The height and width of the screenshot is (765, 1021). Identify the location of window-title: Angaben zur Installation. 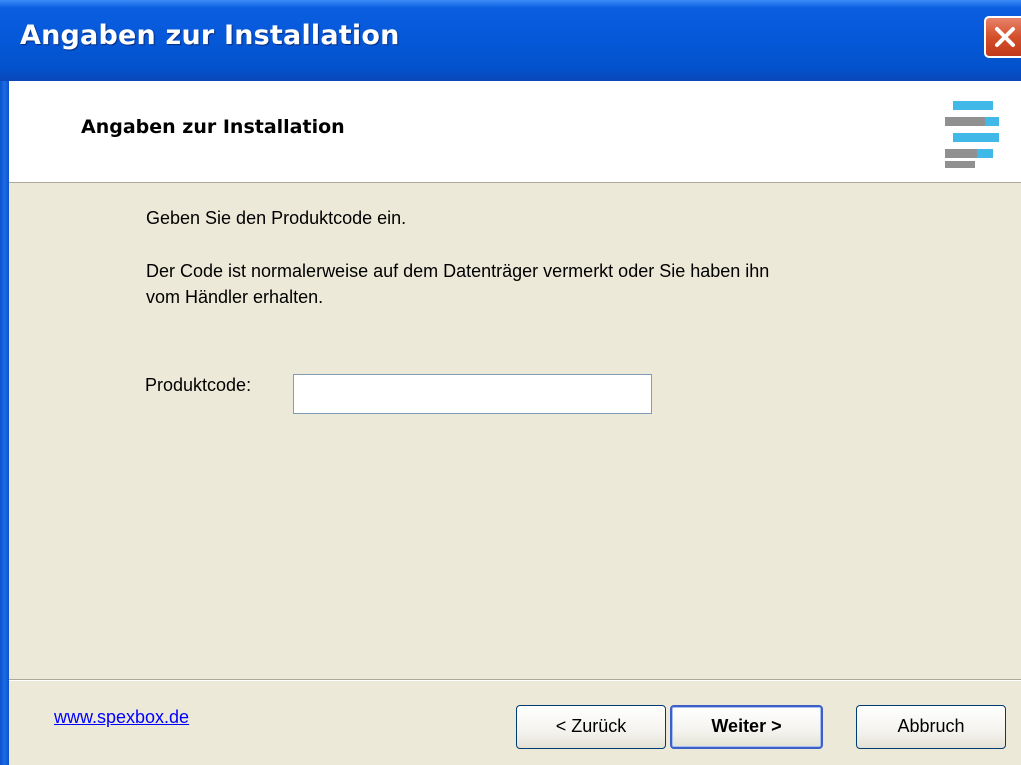
(210, 35).